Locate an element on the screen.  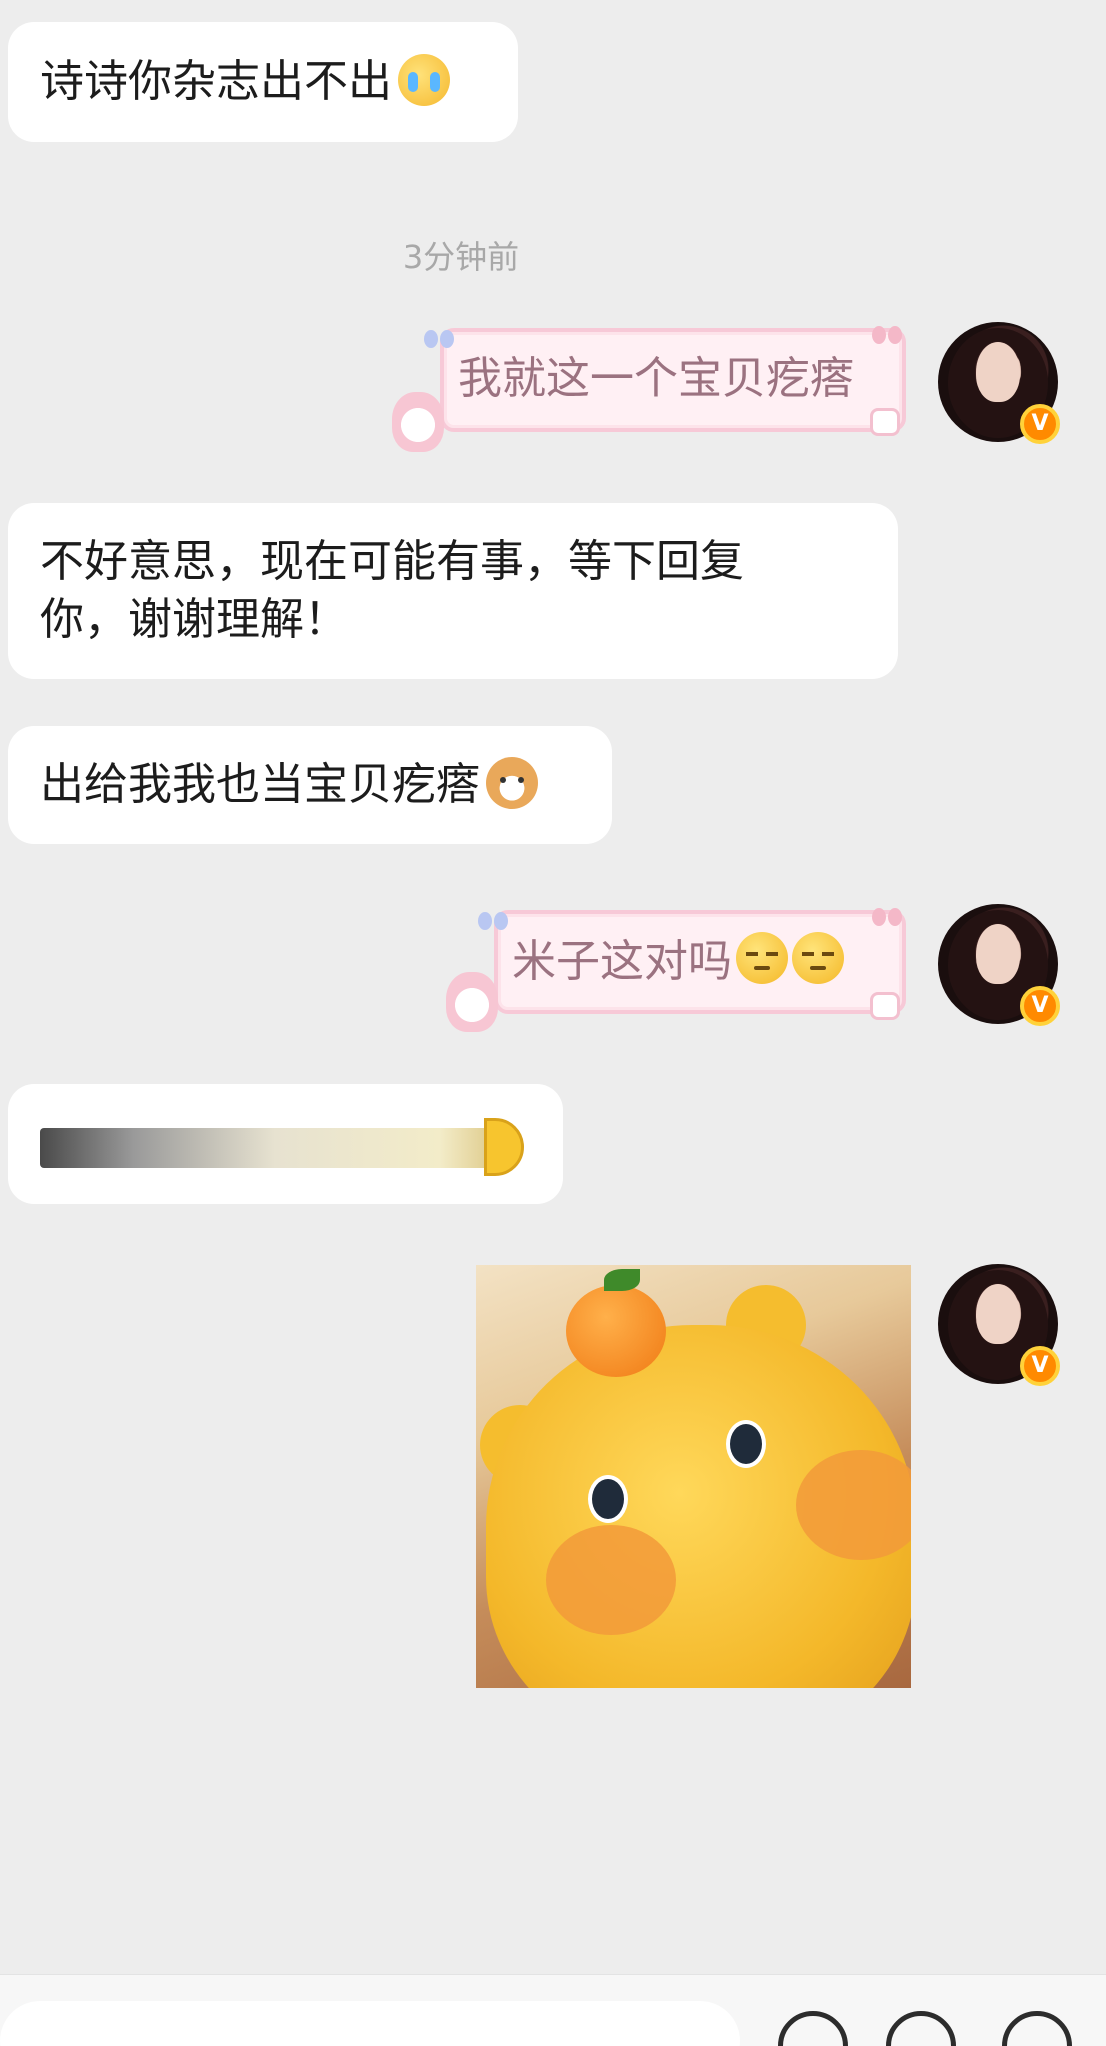
input-bar is located at coordinates (553, 2010).